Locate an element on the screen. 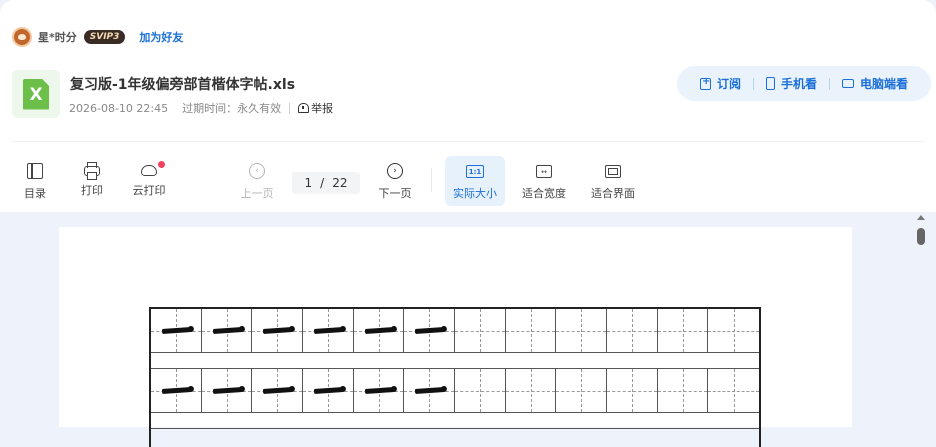 Image resolution: width=936 pixels, height=447 pixels. phone-view-label: 手机看 is located at coordinates (798, 84).